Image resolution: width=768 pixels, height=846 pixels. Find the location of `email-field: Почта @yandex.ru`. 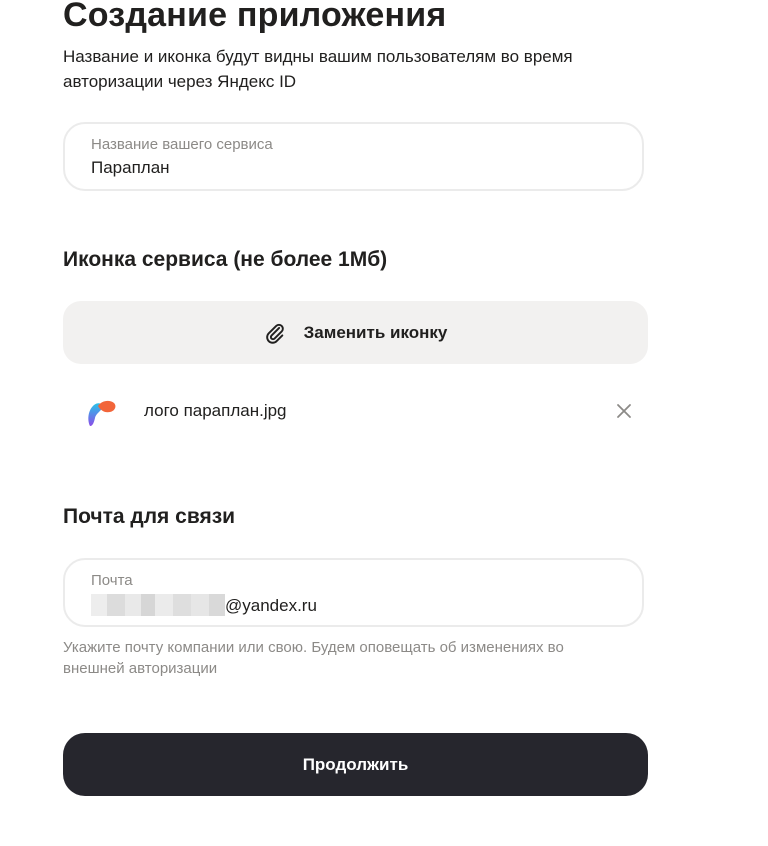

email-field: Почта @yandex.ru is located at coordinates (353, 592).